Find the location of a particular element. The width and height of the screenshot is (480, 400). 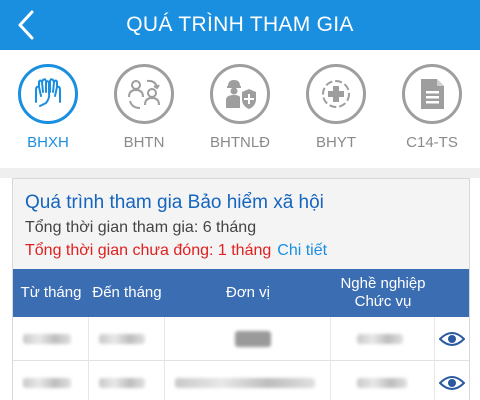

medical-cross-icon is located at coordinates (336, 94).